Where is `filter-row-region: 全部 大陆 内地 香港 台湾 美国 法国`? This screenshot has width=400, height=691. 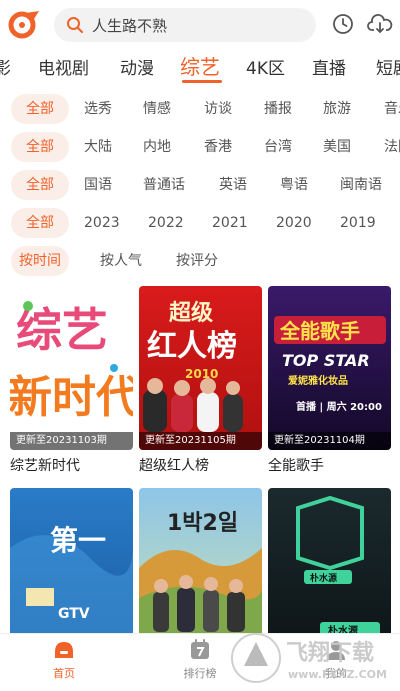 filter-row-region: 全部 大陆 内地 香港 台湾 美国 法国 is located at coordinates (200, 147).